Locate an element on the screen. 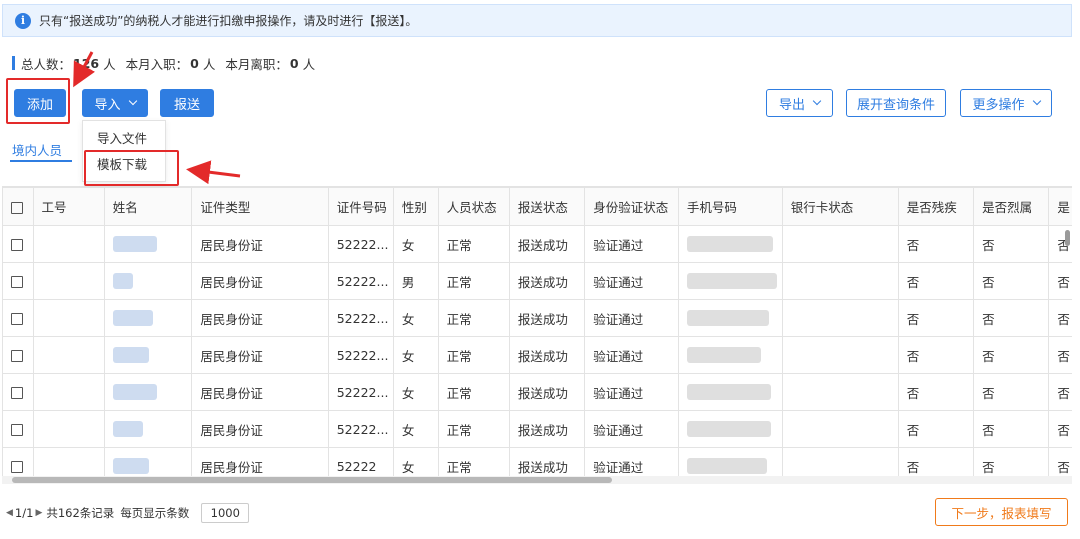 The image size is (1080, 539). submit-button: 报送 is located at coordinates (187, 103).